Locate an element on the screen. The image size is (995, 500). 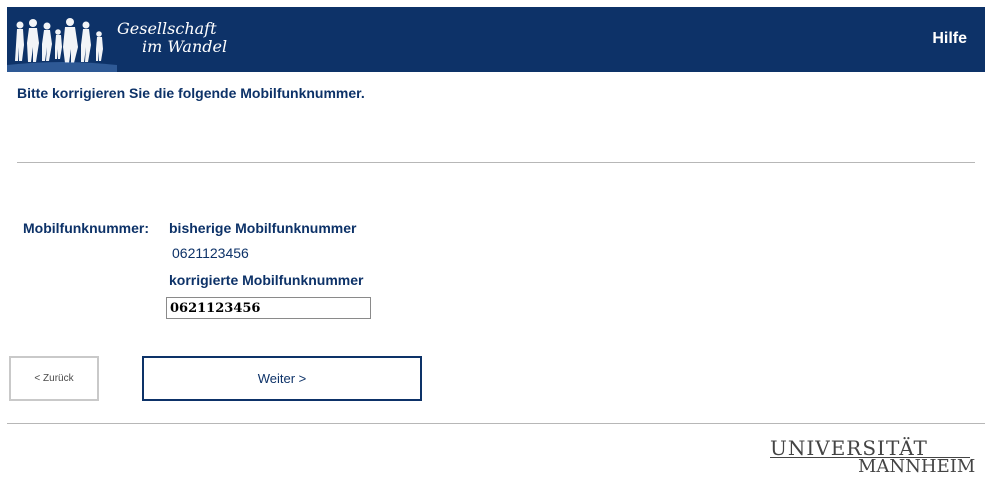
universitaet-mannheim-logo: UNIVERSITÄT MANNHEIM is located at coordinates (872, 457).